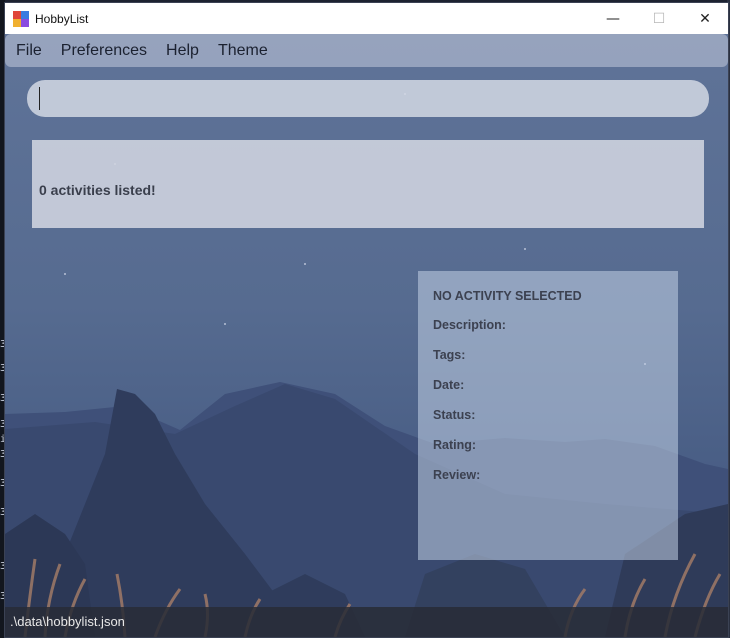 Image resolution: width=730 pixels, height=638 pixels. Describe the element at coordinates (67, 621) in the screenshot. I see `data-file-path: .\data\hobbylist.json` at that location.